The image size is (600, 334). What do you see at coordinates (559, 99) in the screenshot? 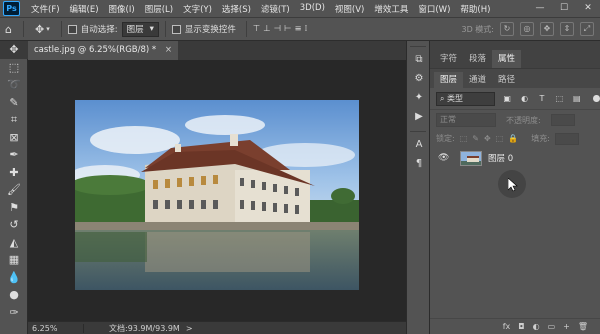
I see `shape-filter-icon: ⬚` at bounding box center [559, 99].